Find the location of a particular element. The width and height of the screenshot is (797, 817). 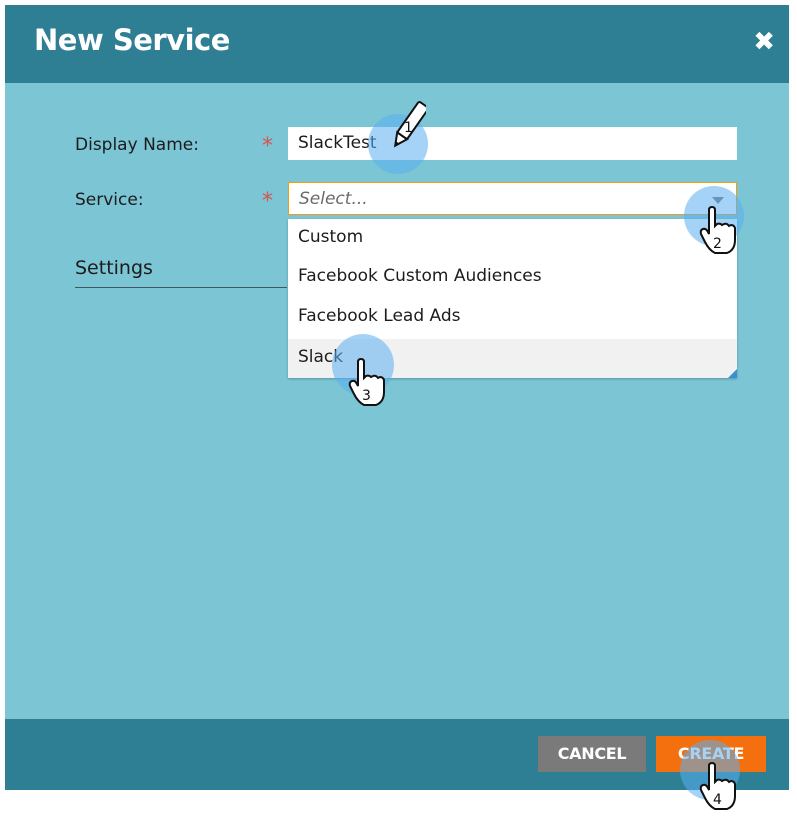

callout-number: 3 is located at coordinates (366, 396).